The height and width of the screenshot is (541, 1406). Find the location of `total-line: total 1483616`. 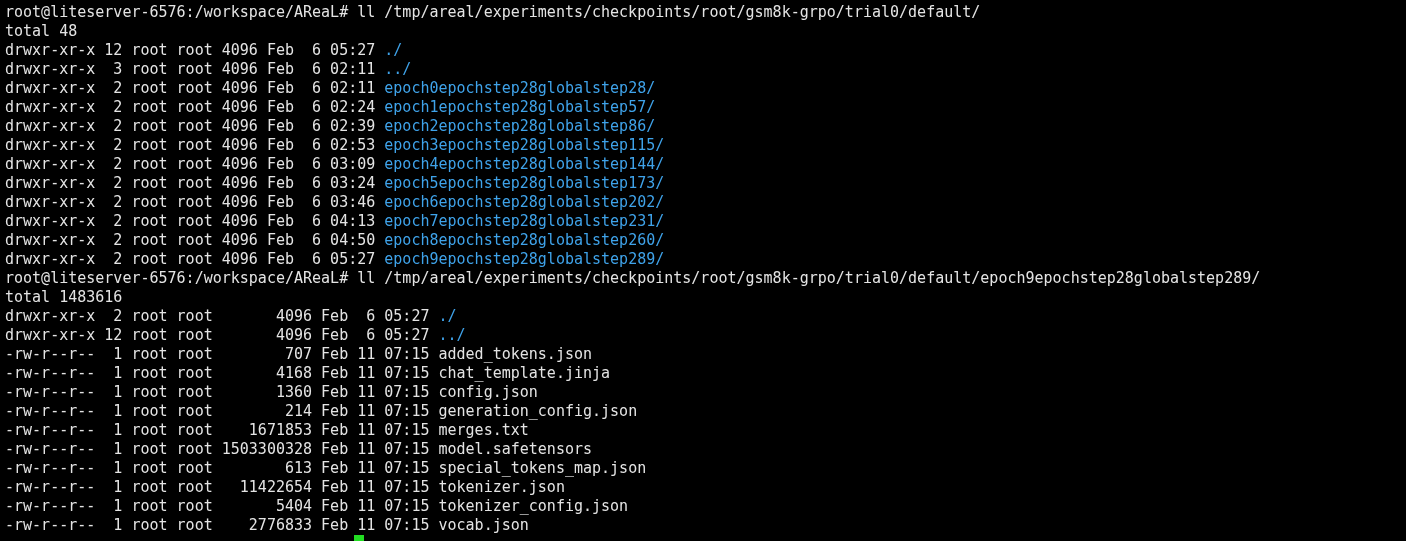

total-line: total 1483616 is located at coordinates (64, 297).